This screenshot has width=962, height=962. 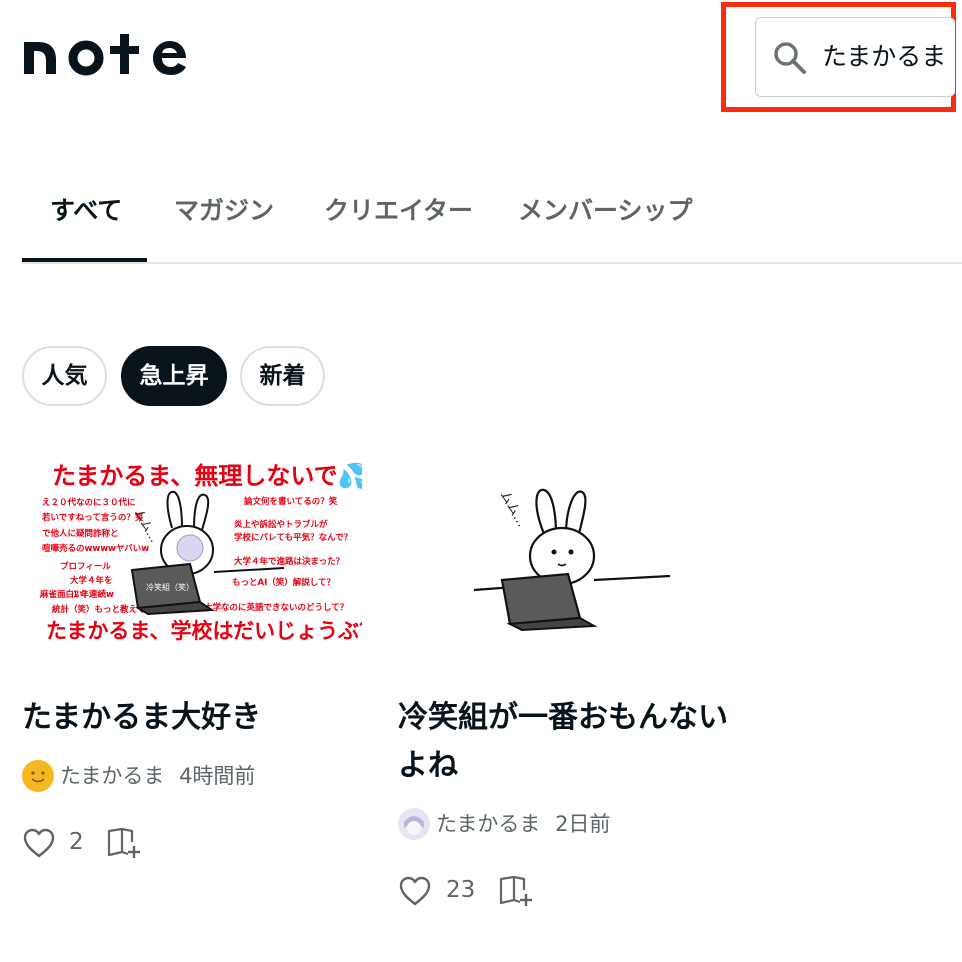 I want to click on thumb1-note-b1: 麻雀面白い？, so click(x=65, y=594).